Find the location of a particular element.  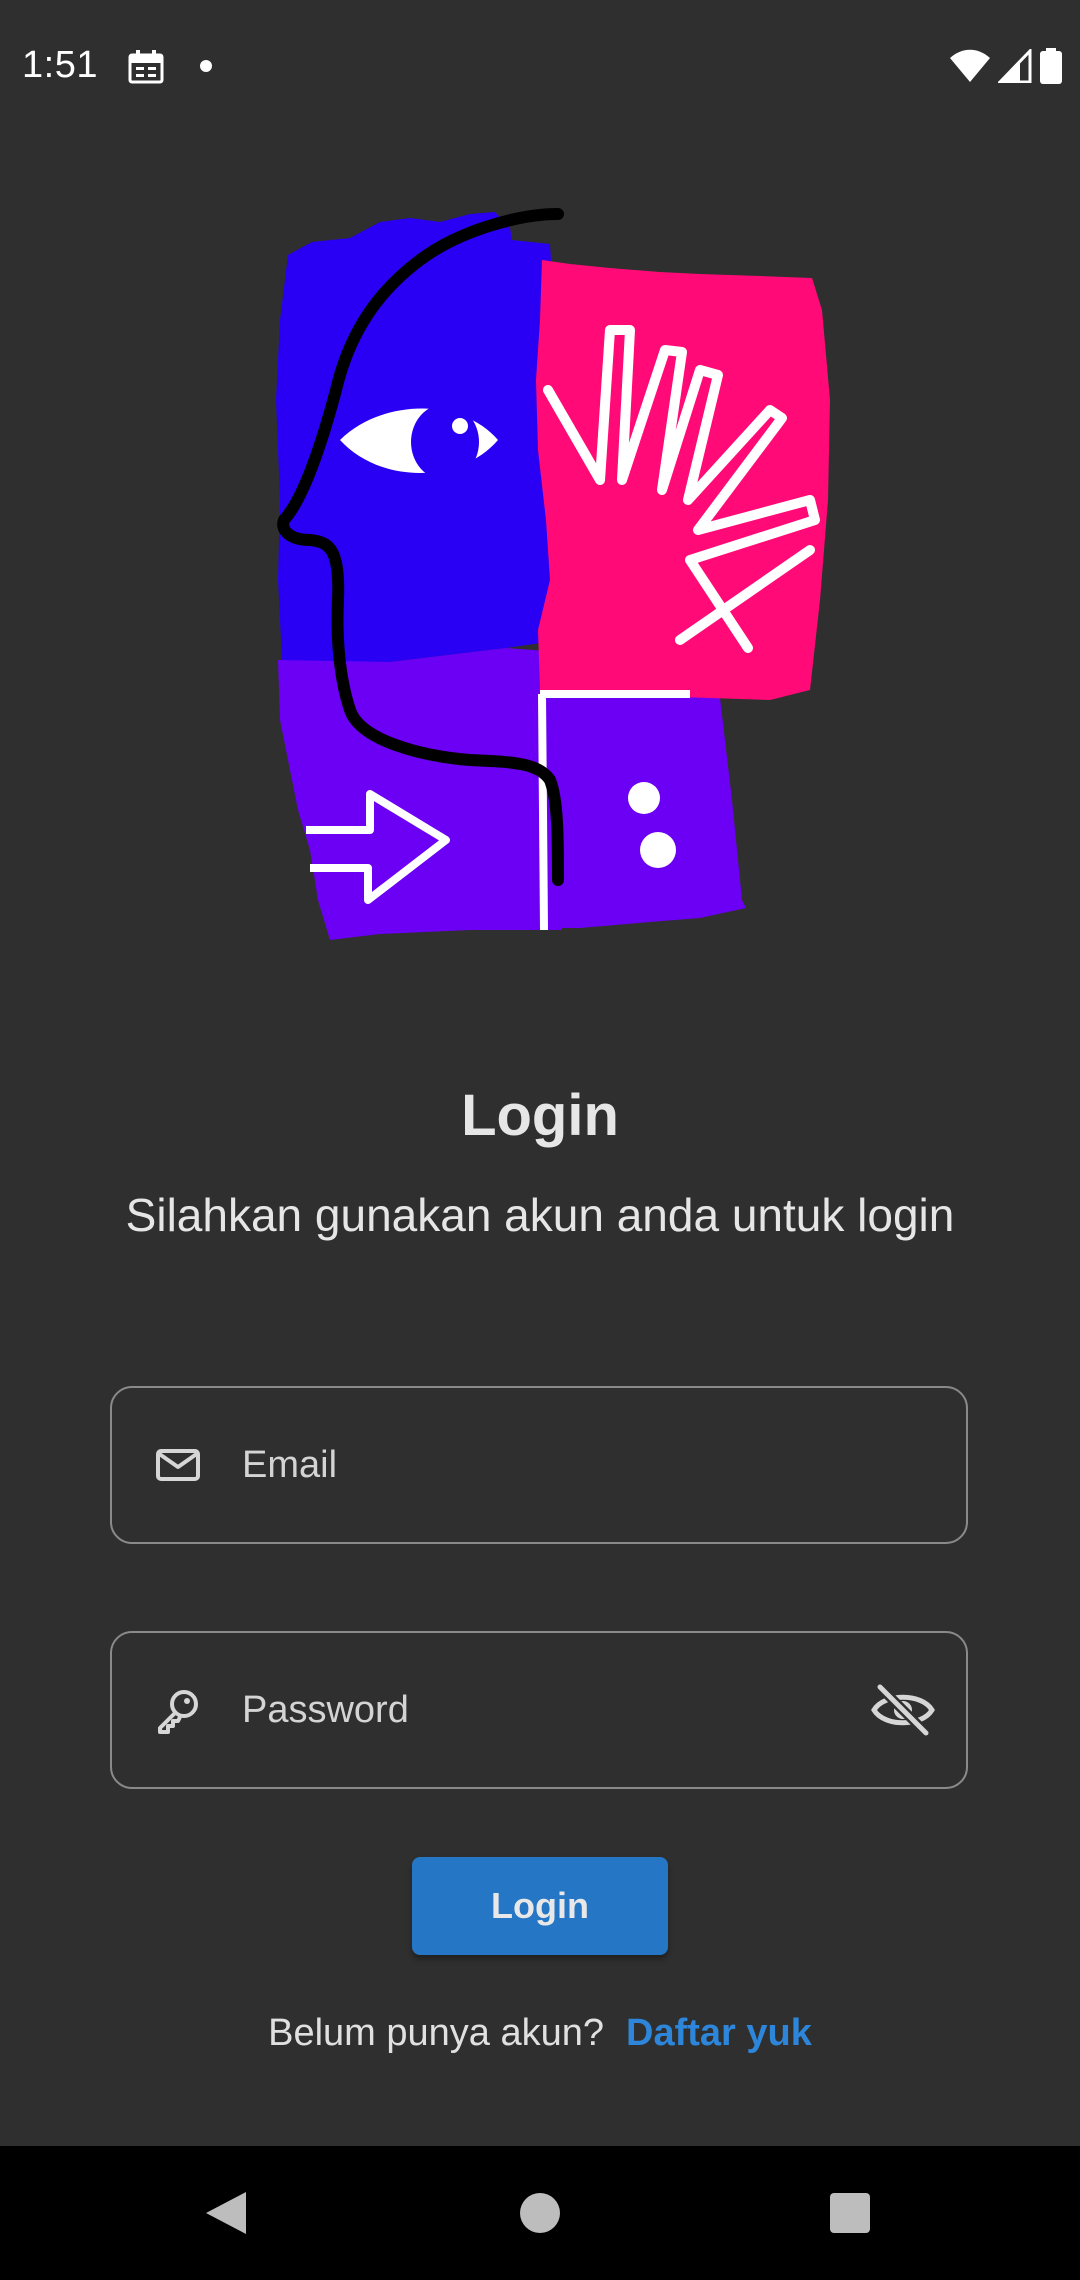

page-subtitle: Silahkan gunakan akun anda untuk login is located at coordinates (540, 1215).